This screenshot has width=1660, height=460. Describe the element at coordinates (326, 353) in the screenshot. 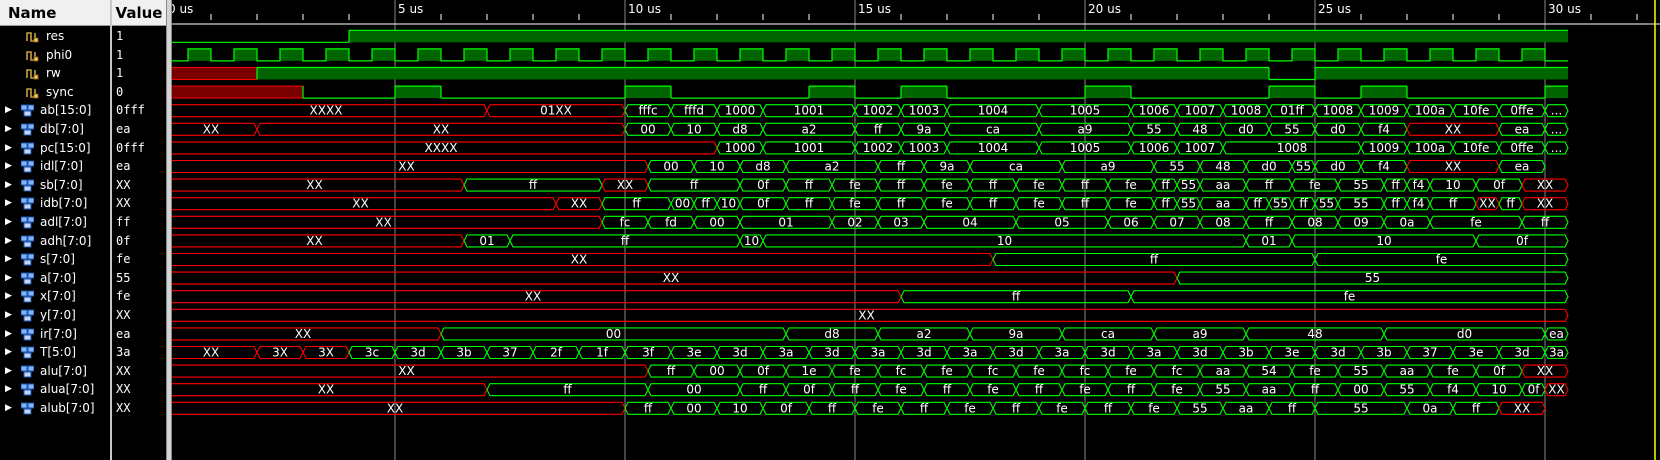

I see `bus-segment-value: 3X` at that location.